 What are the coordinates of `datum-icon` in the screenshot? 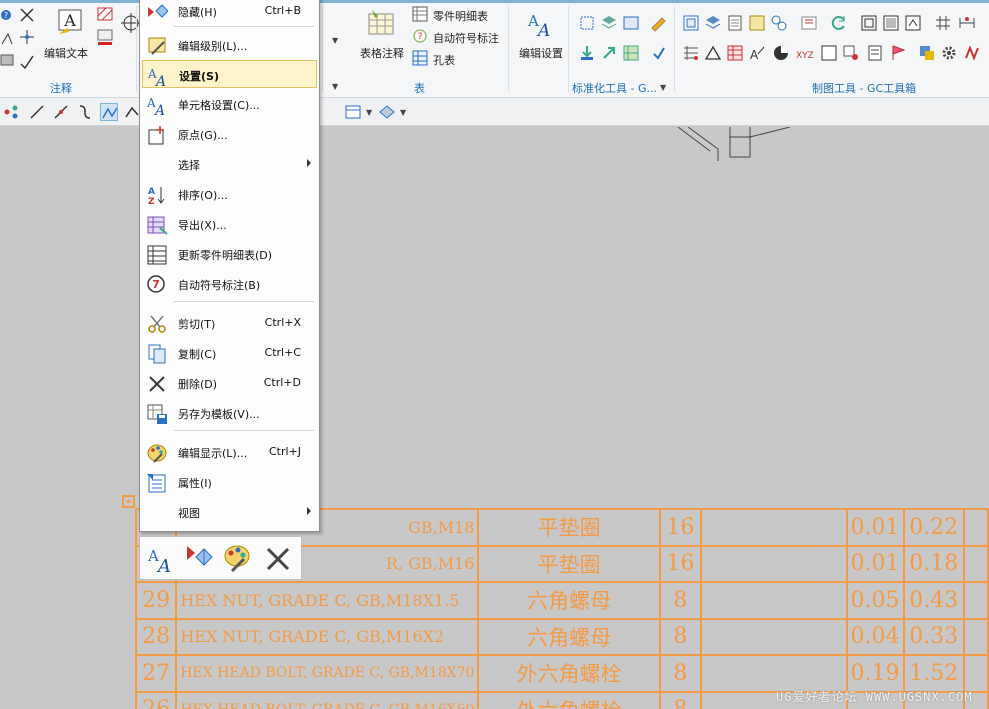 It's located at (9, 39).